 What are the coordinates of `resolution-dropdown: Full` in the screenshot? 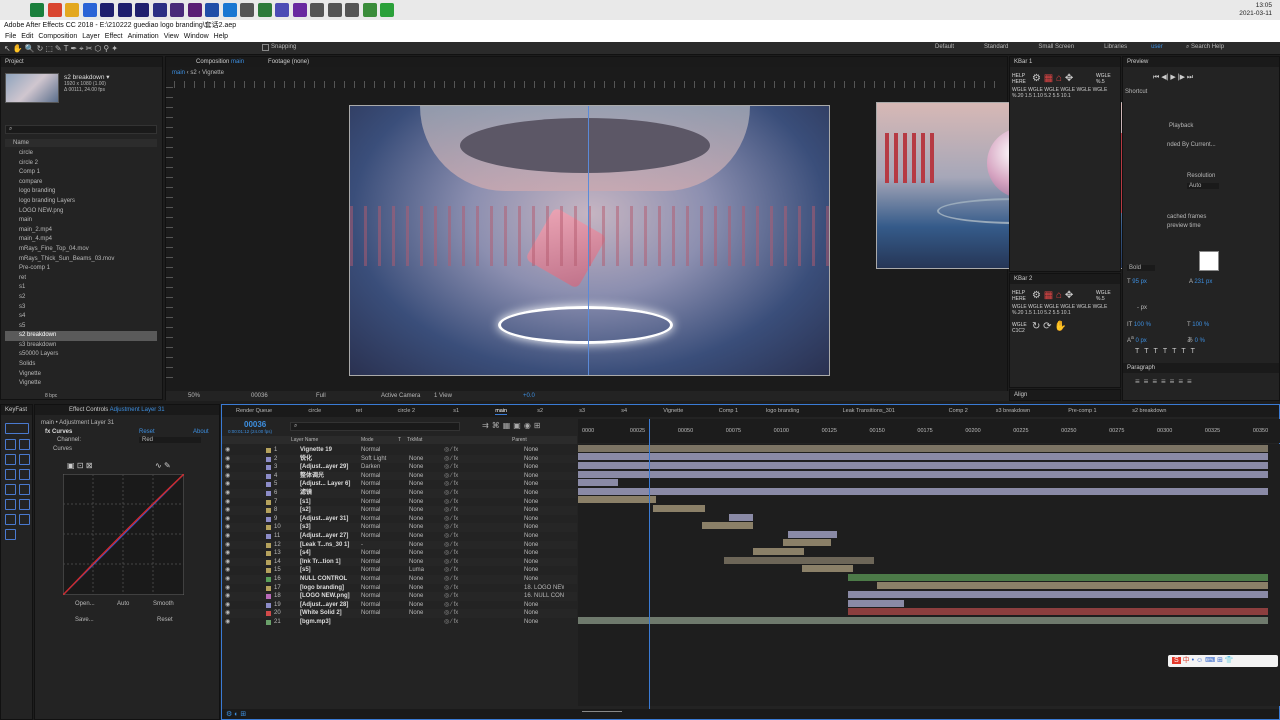 It's located at (321, 396).